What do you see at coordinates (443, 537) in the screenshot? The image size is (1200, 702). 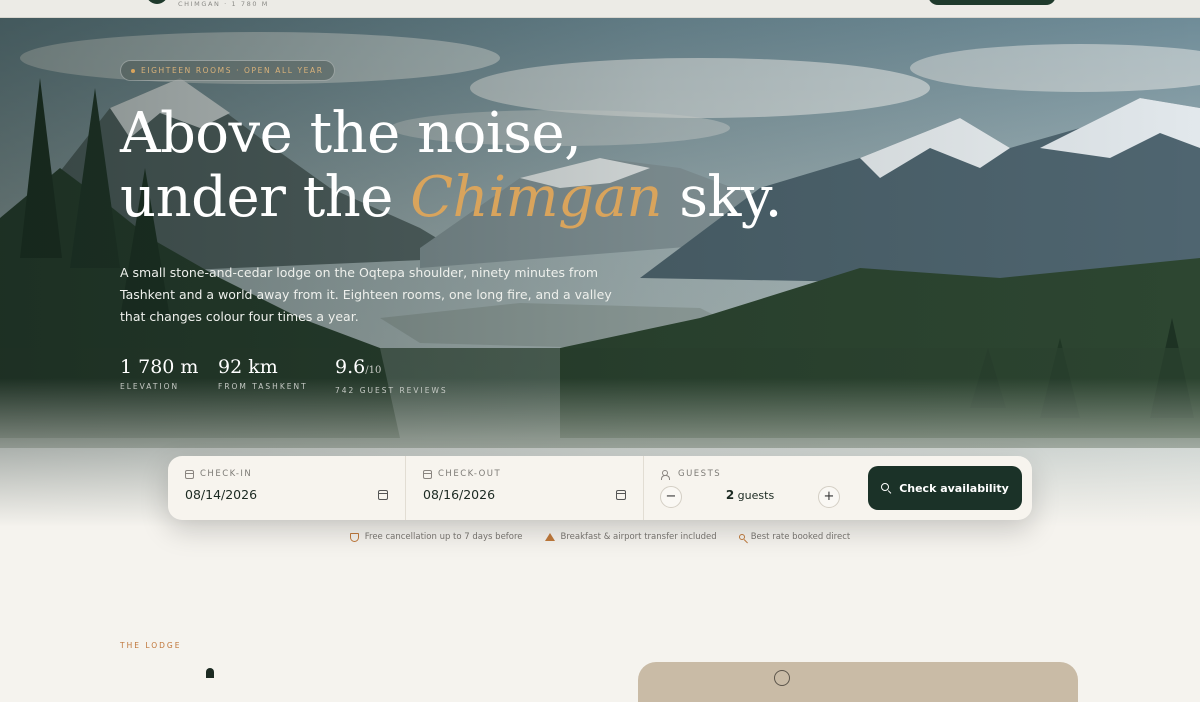 I see `trust-text: Free cancellation up to 7 days before` at bounding box center [443, 537].